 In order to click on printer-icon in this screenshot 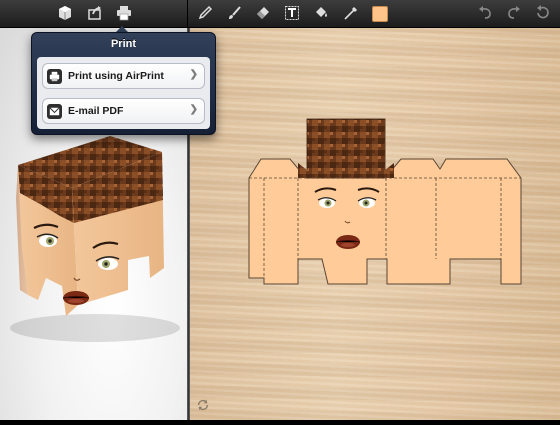, I will do `click(54, 76)`.